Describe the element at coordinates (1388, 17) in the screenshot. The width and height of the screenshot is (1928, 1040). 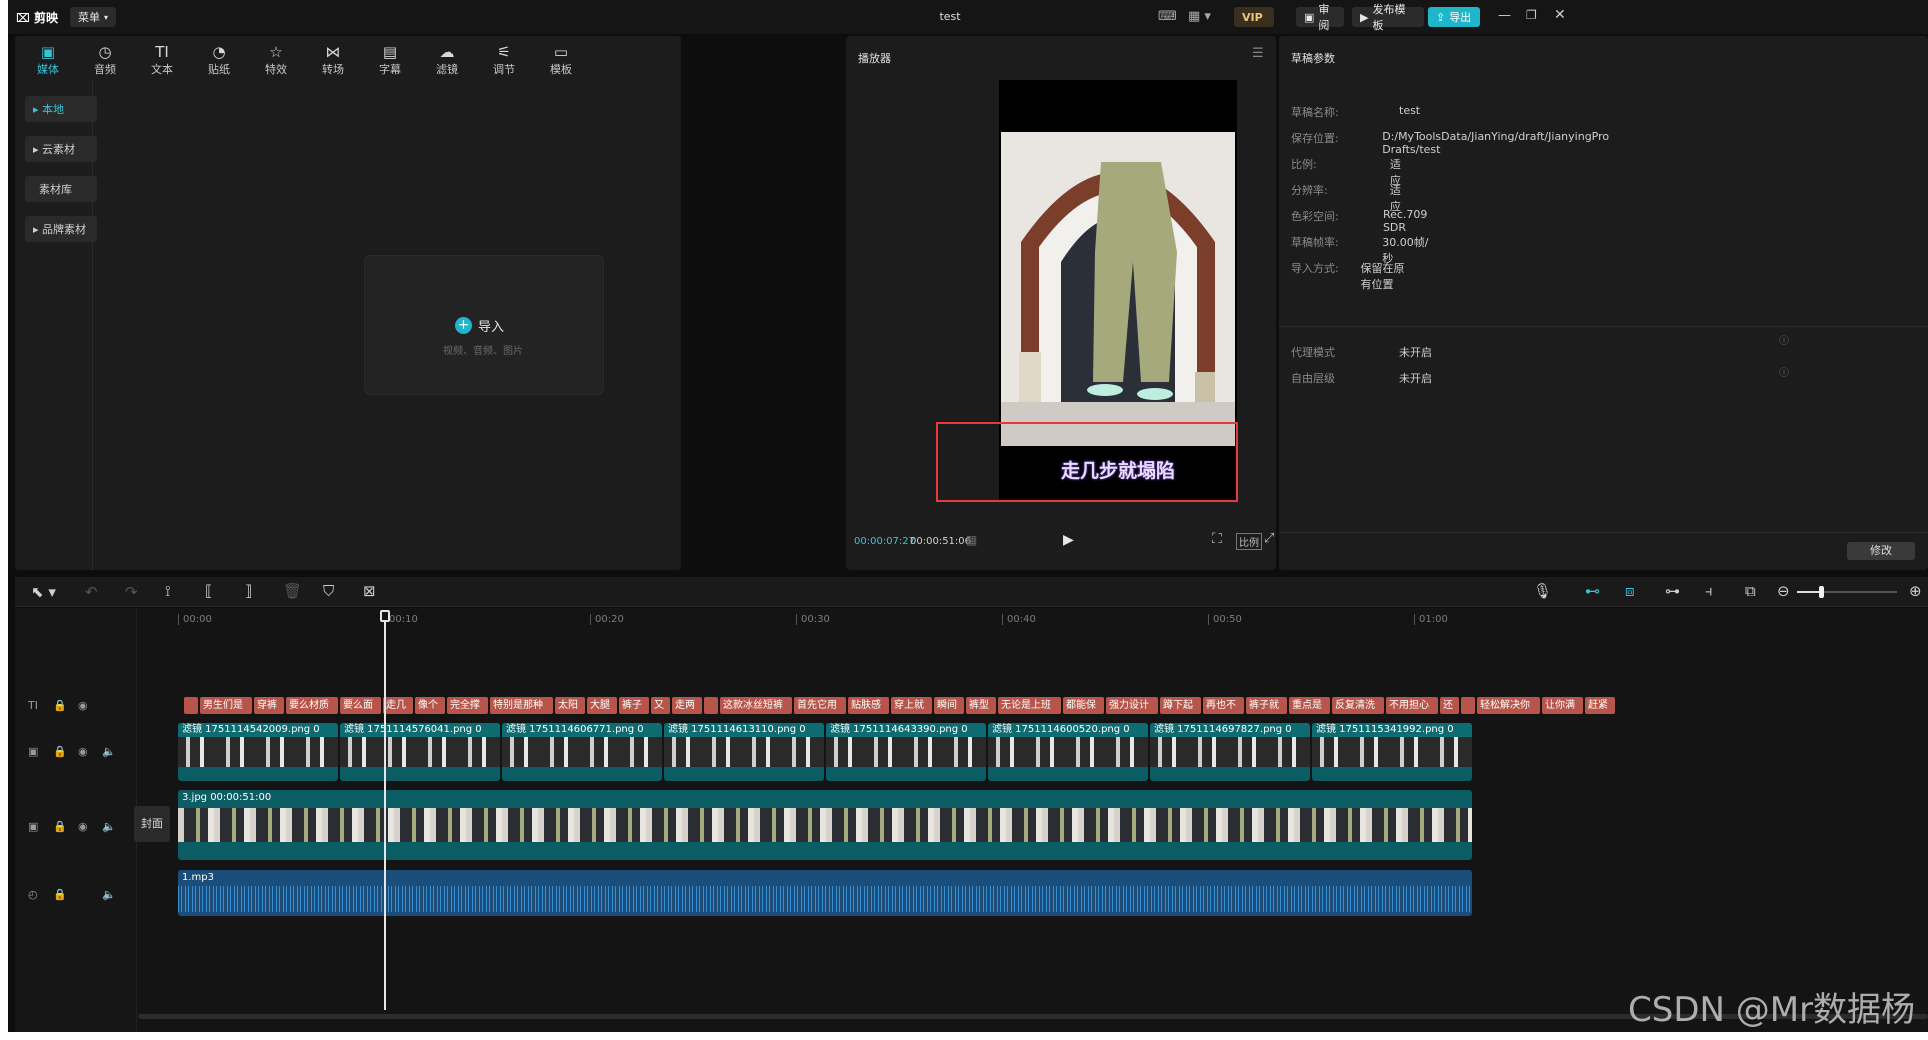
I see `publish-template-button: ▶ 发布模板` at that location.